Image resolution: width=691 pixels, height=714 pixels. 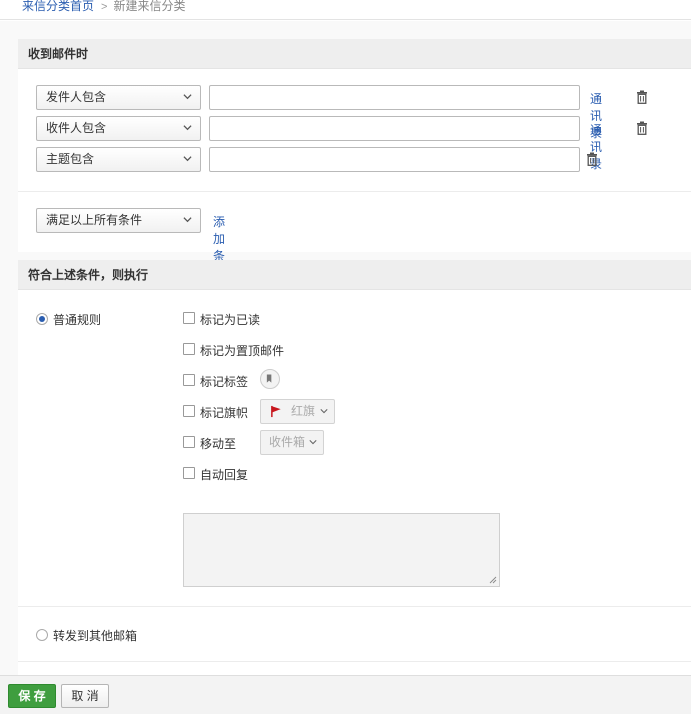 I want to click on flag-select-label: 红旗, so click(x=303, y=411).